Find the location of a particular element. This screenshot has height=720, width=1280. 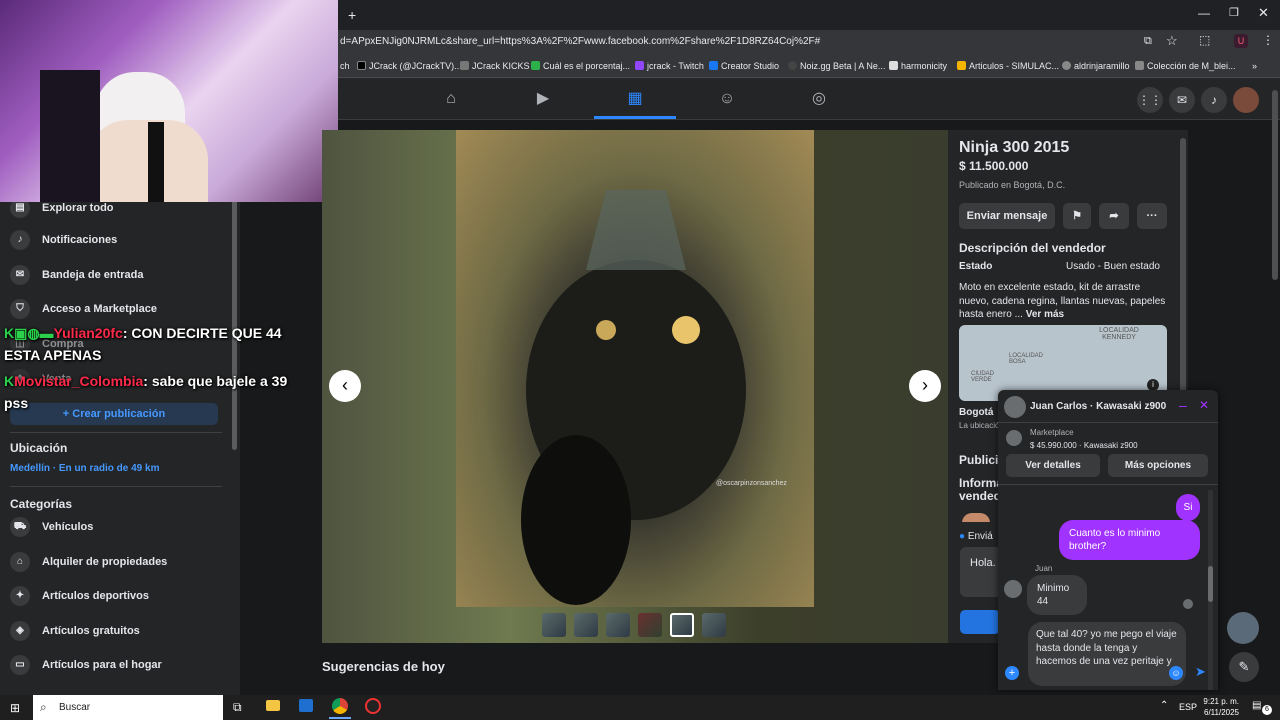

send-button is located at coordinates (980, 622).